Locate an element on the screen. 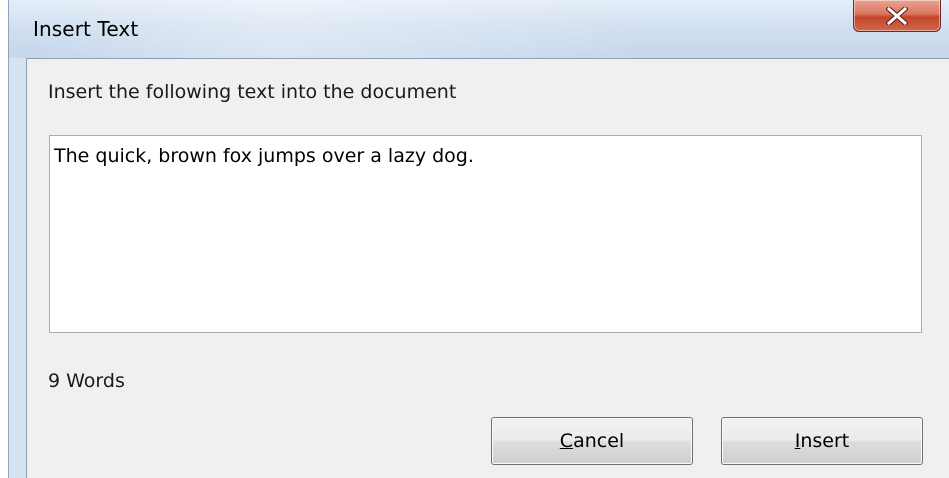 The height and width of the screenshot is (478, 949). cancel-button: Cancel is located at coordinates (592, 441).